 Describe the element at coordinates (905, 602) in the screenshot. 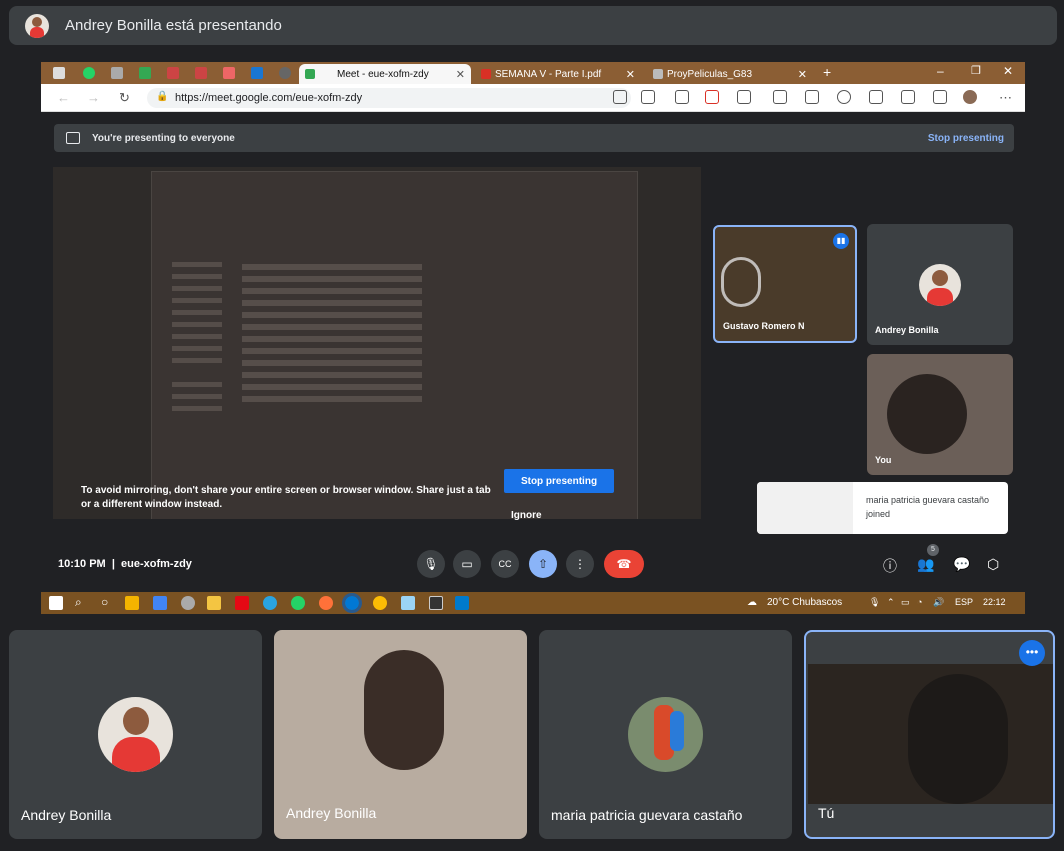

I see `battery-icon: ▭` at that location.